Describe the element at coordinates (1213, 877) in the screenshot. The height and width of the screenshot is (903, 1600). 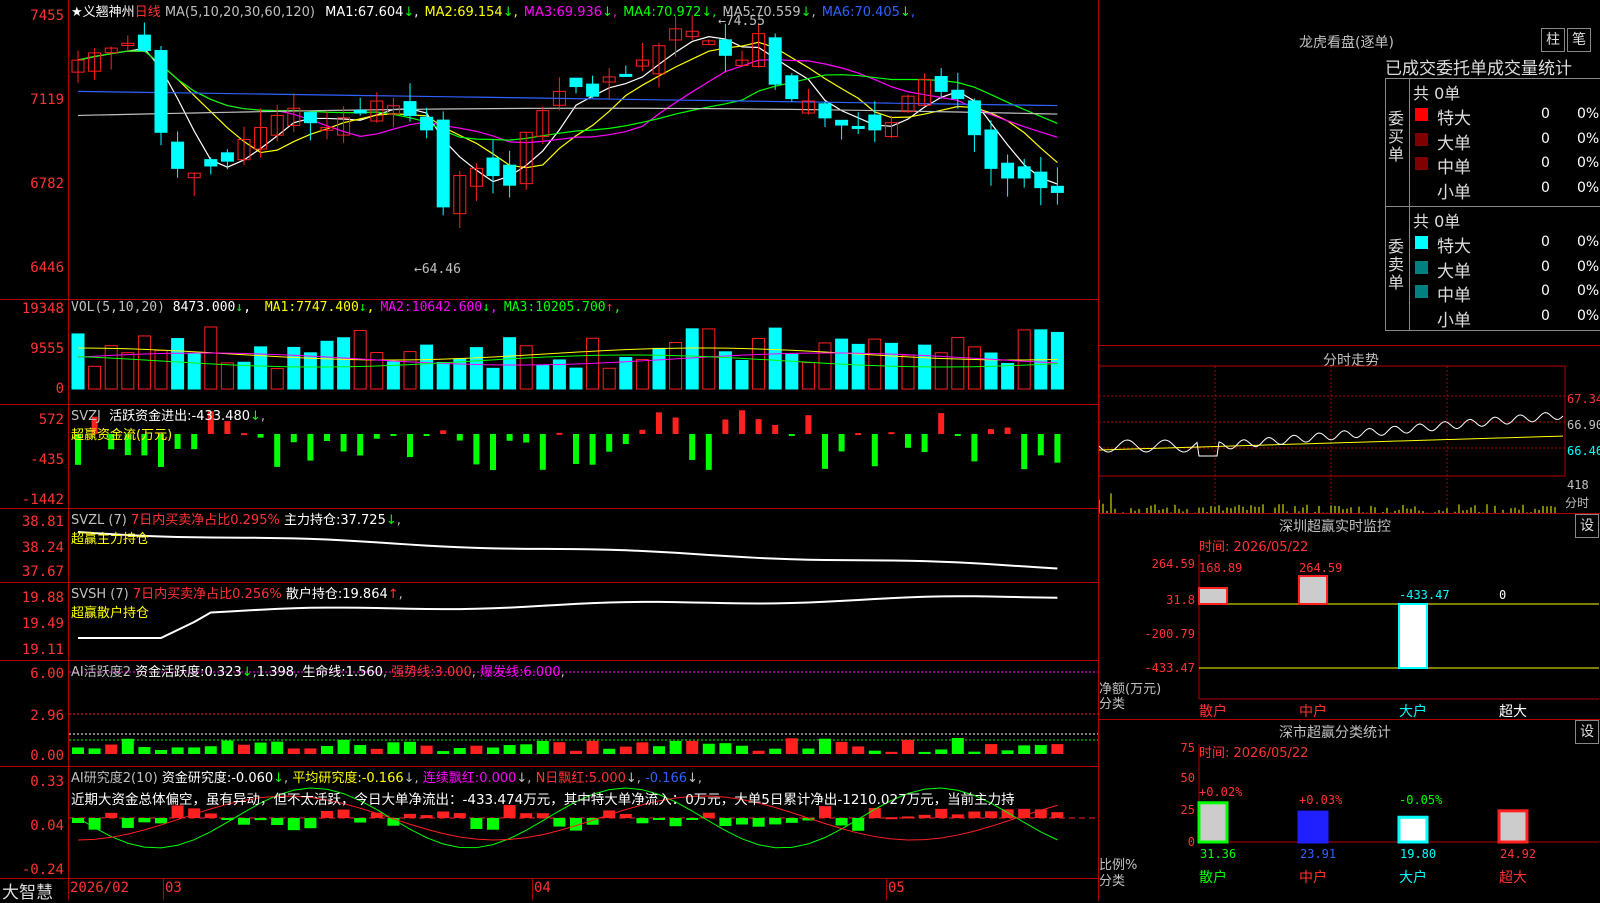
I see `category-label: 散户` at that location.